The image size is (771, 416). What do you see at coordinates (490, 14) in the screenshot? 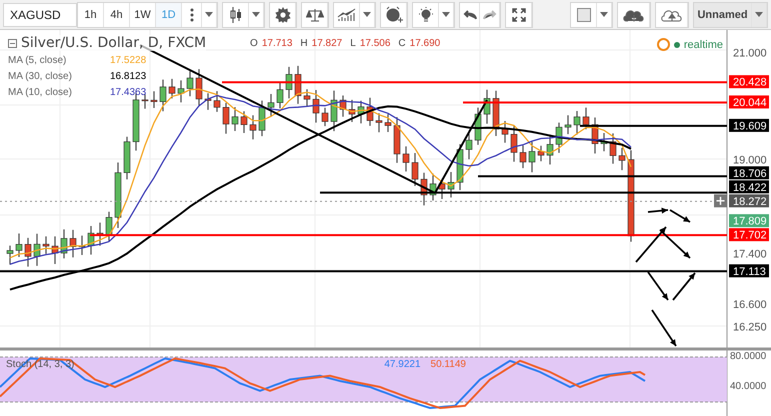
I see `redo-icon` at bounding box center [490, 14].